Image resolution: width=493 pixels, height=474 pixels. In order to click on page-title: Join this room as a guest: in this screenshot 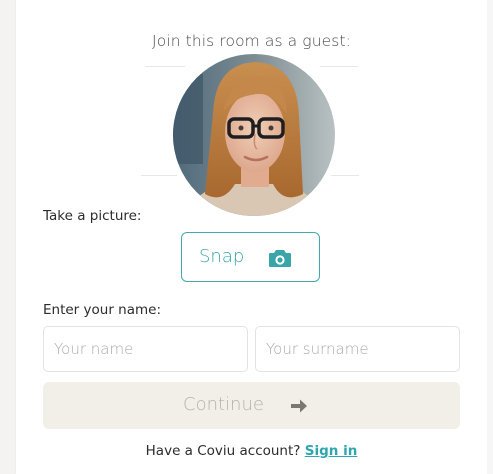, I will do `click(251, 41)`.